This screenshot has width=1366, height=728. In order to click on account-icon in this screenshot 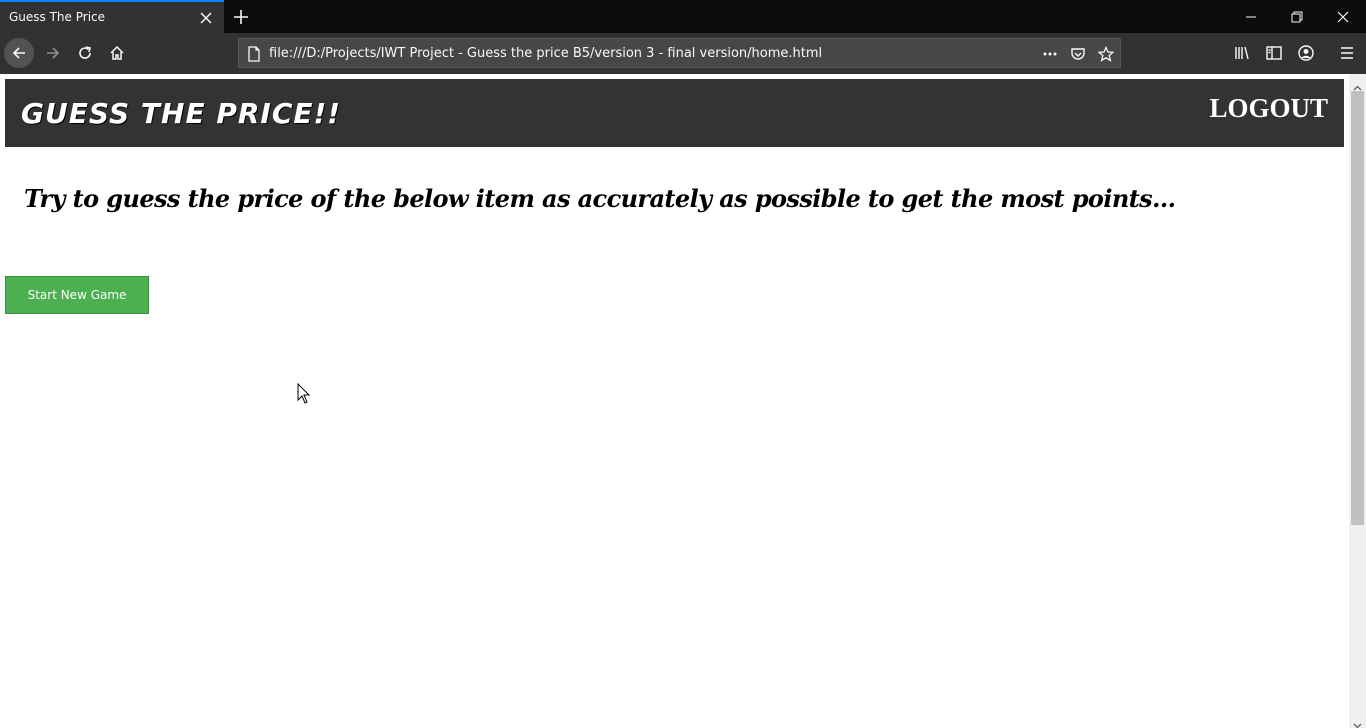, I will do `click(1306, 53)`.